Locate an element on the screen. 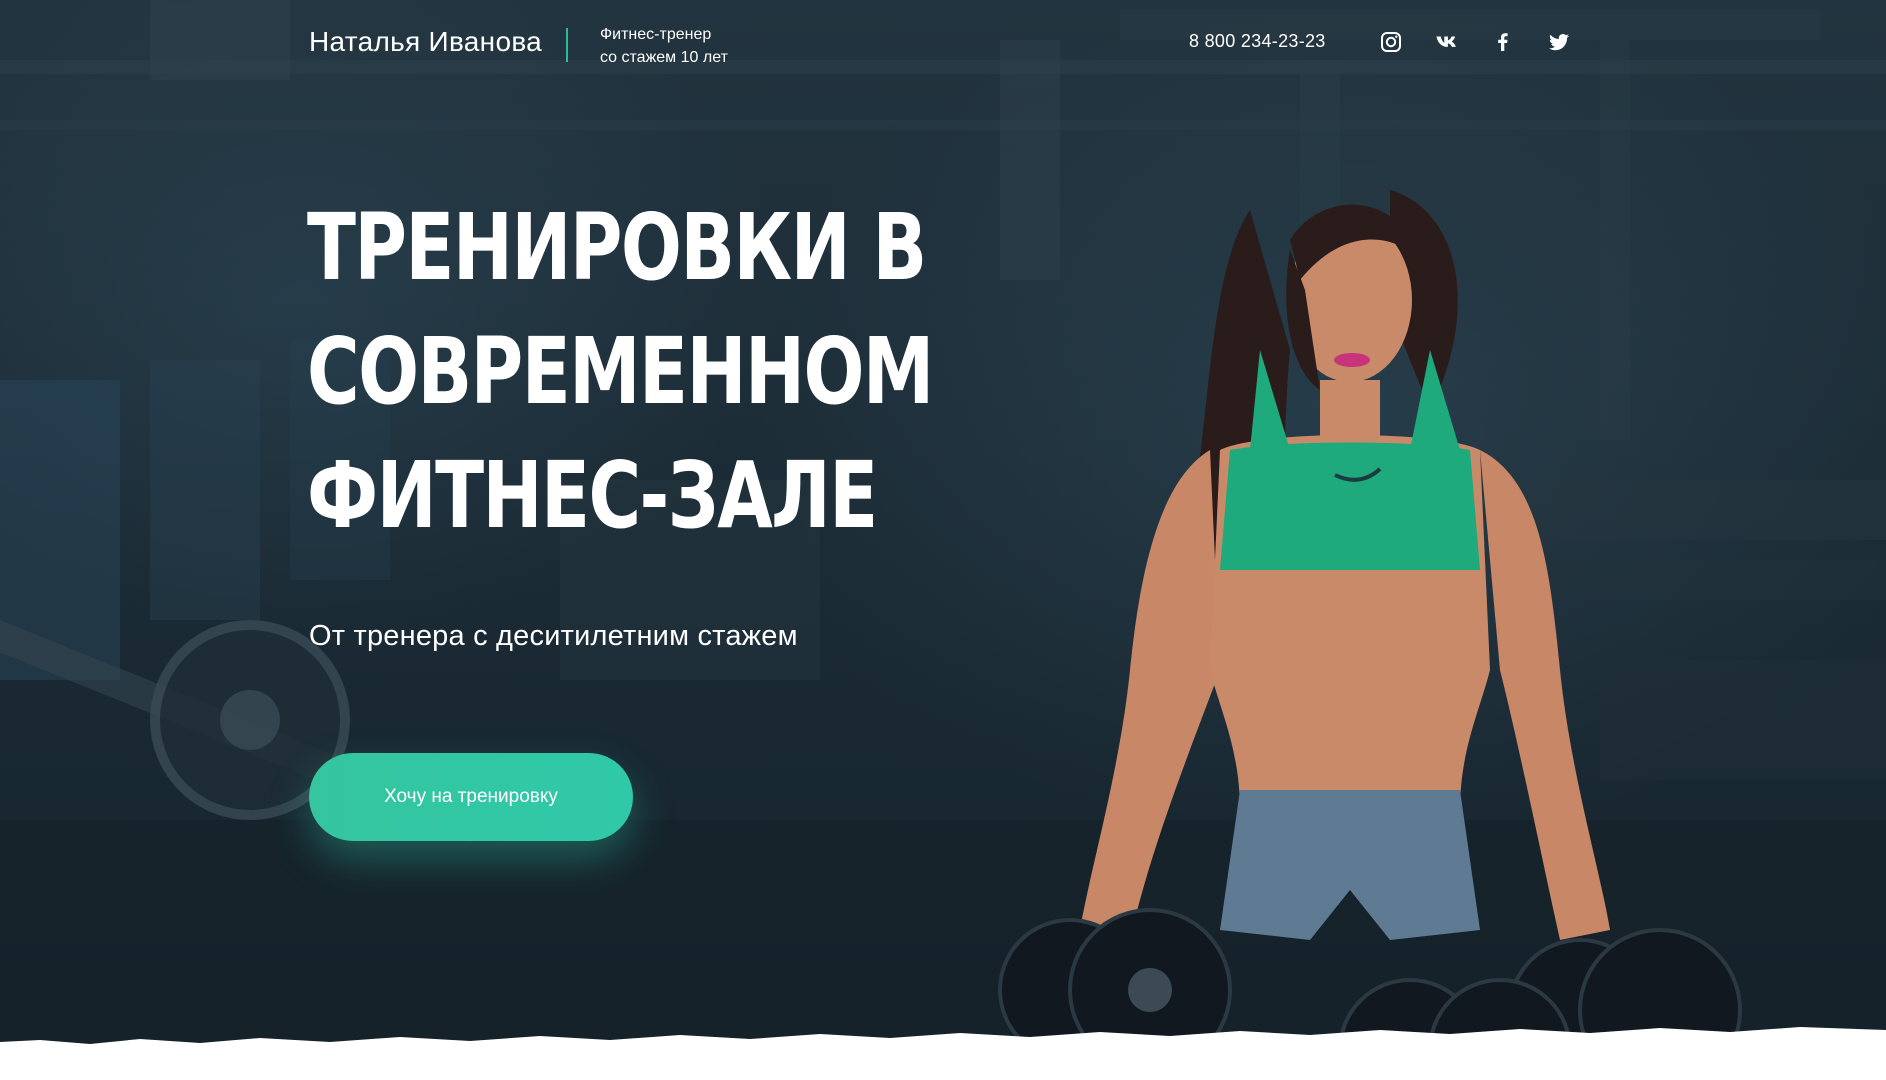 This screenshot has height=1080, width=1886. vk-link is located at coordinates (1447, 42).